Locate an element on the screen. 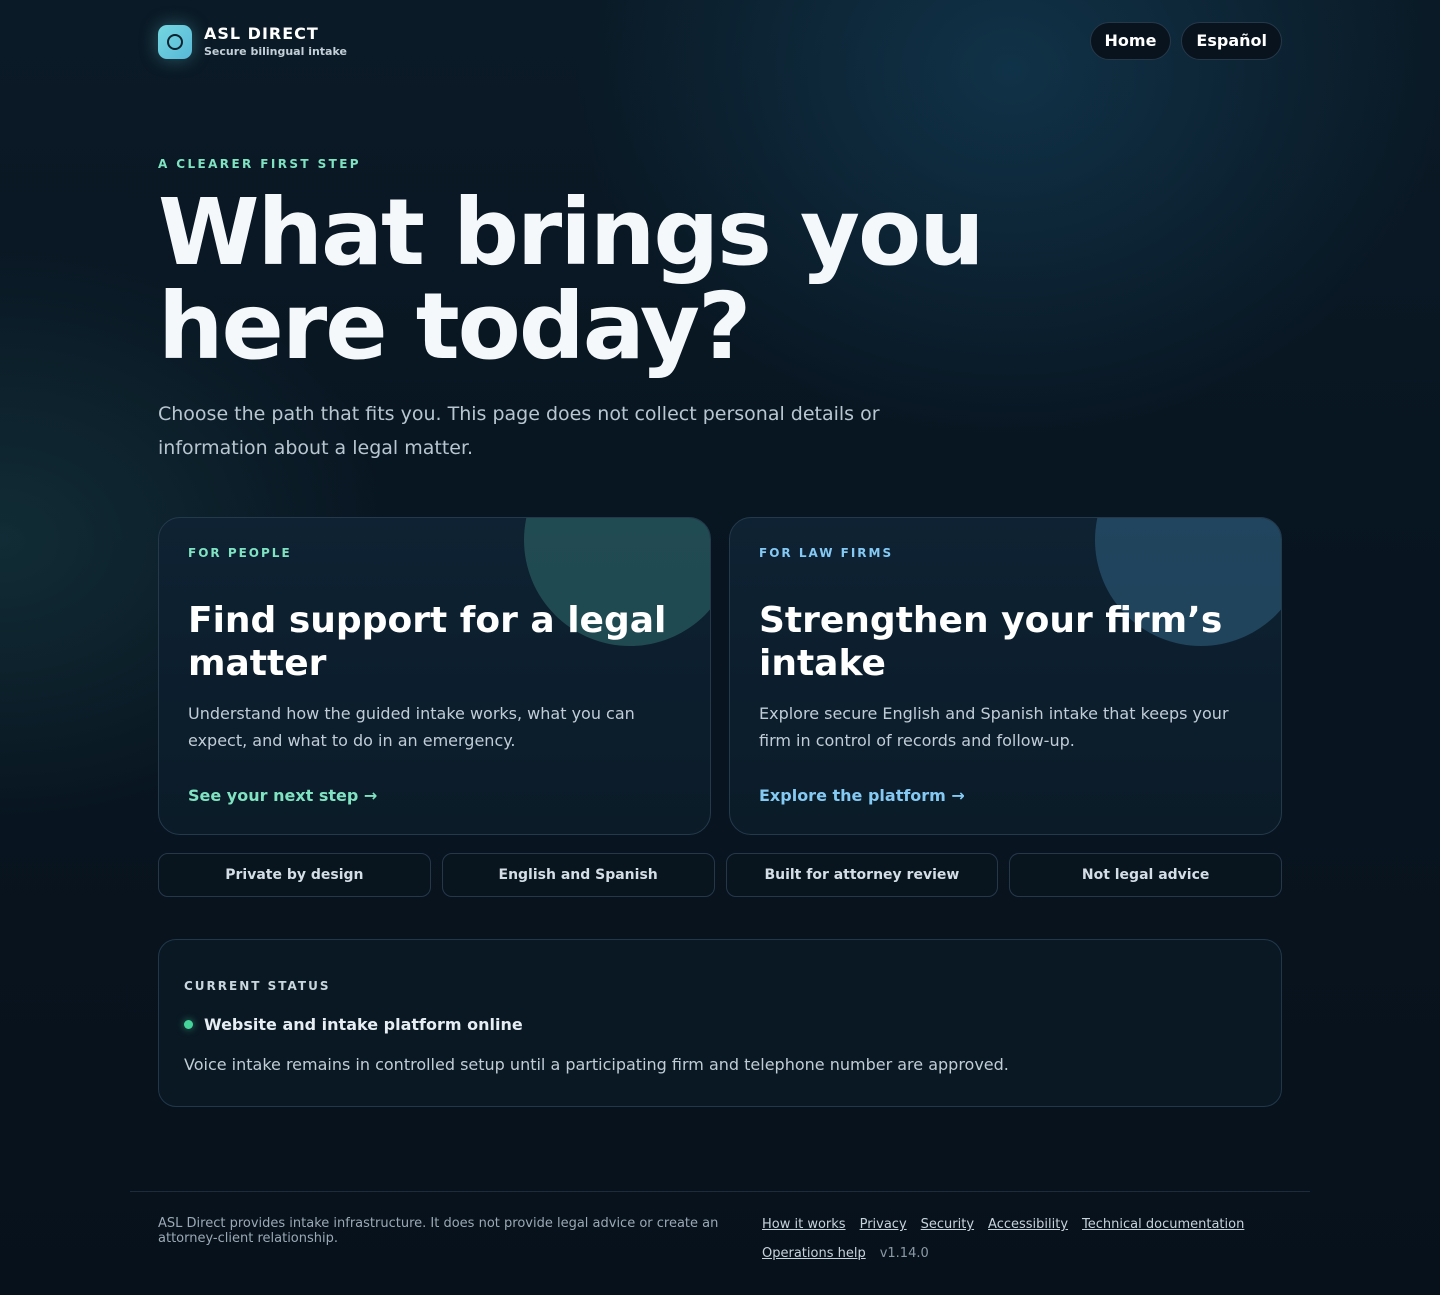 The width and height of the screenshot is (1440, 1295). footer-divider is located at coordinates (720, 1191).